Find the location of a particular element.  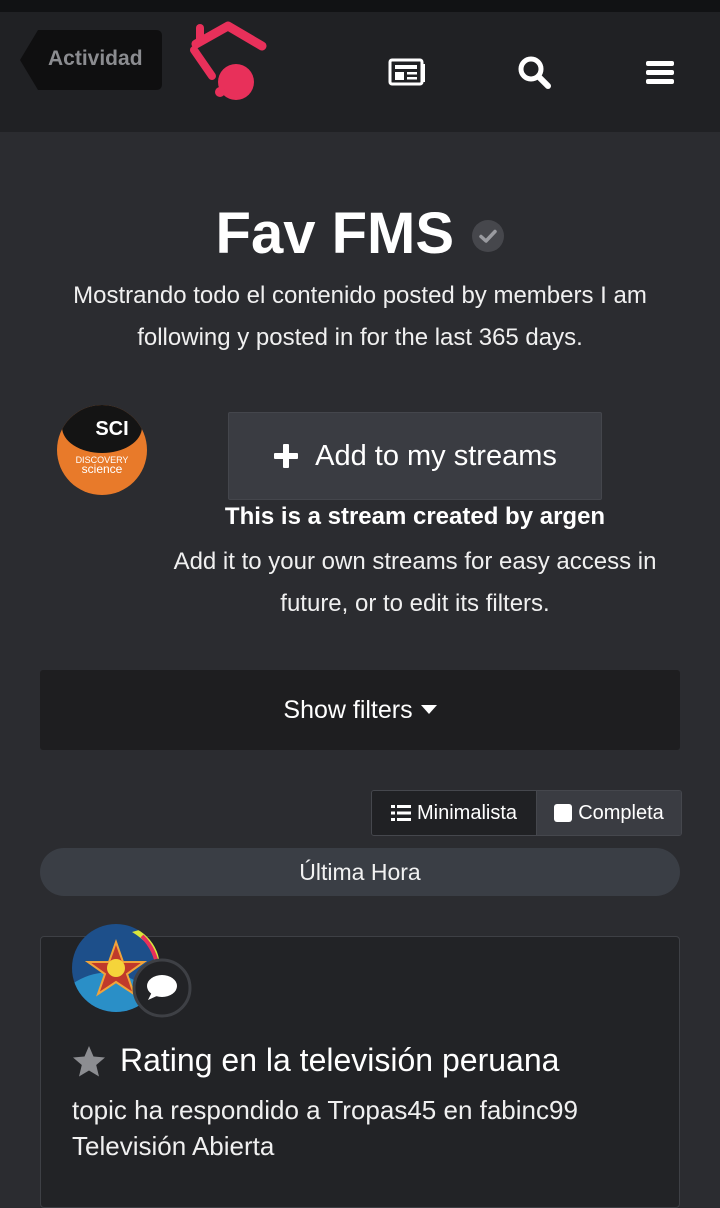

back-button-label: Actividad is located at coordinates (95, 58).